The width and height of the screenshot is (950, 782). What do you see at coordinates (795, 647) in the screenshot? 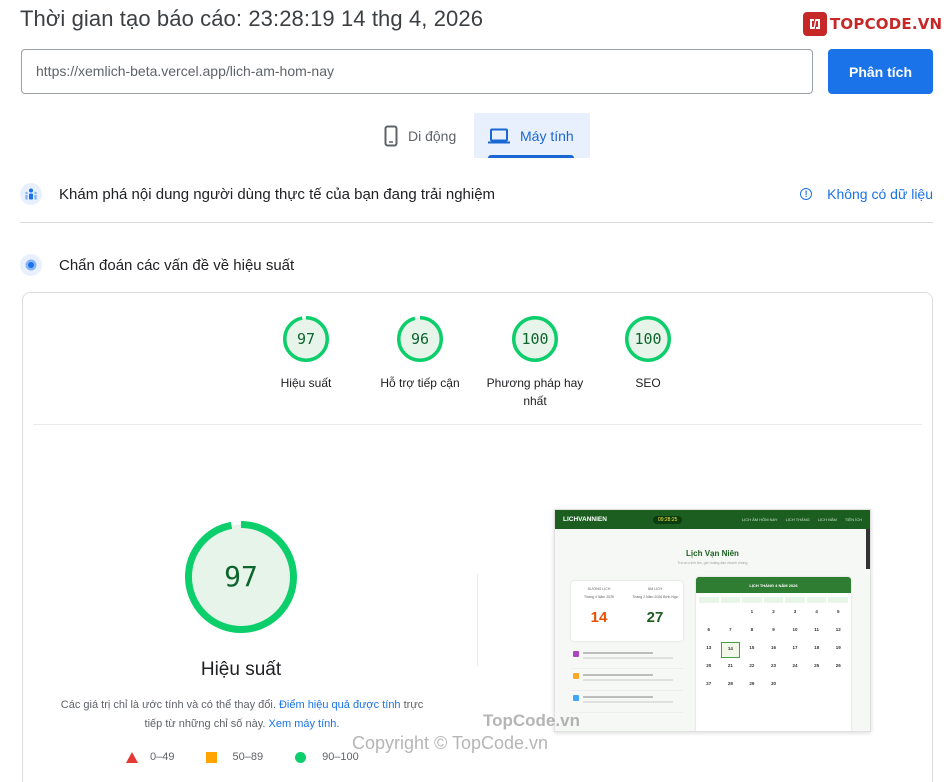
I see `thumb-day-cell: 17` at bounding box center [795, 647].